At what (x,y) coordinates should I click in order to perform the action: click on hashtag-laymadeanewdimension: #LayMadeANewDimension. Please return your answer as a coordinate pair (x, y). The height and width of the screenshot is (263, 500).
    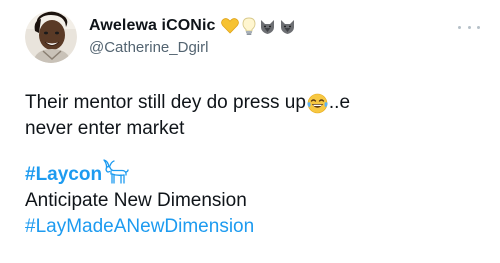
    Looking at the image, I should click on (255, 227).